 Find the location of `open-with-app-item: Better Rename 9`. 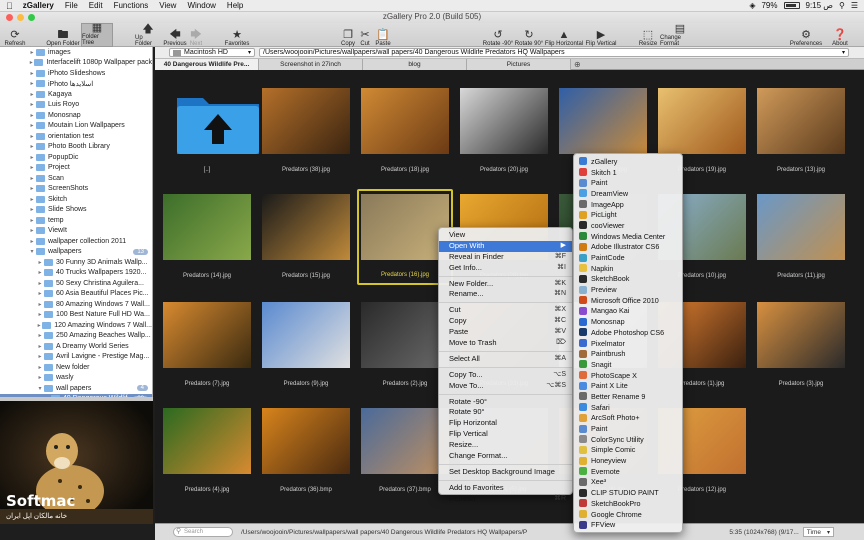

open-with-app-item: Better Rename 9 is located at coordinates (628, 396).